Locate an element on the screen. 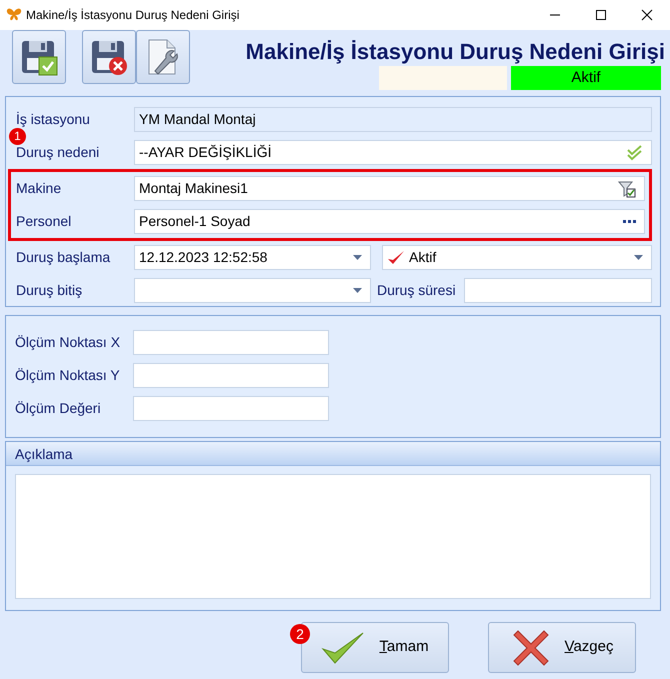 The width and height of the screenshot is (670, 679). check-icon is located at coordinates (635, 152).